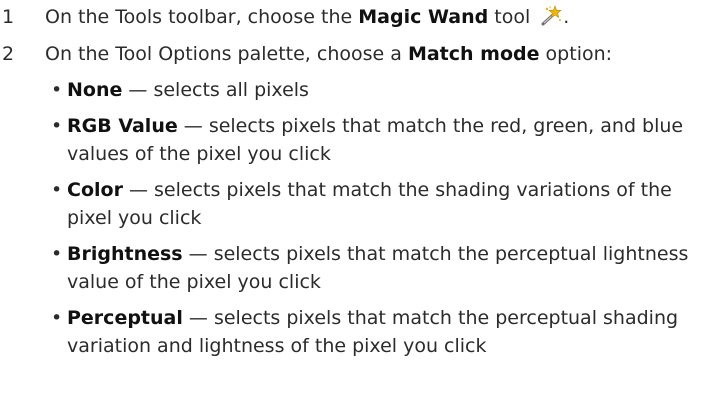  What do you see at coordinates (552, 15) in the screenshot?
I see `magic-wand-icon` at bounding box center [552, 15].